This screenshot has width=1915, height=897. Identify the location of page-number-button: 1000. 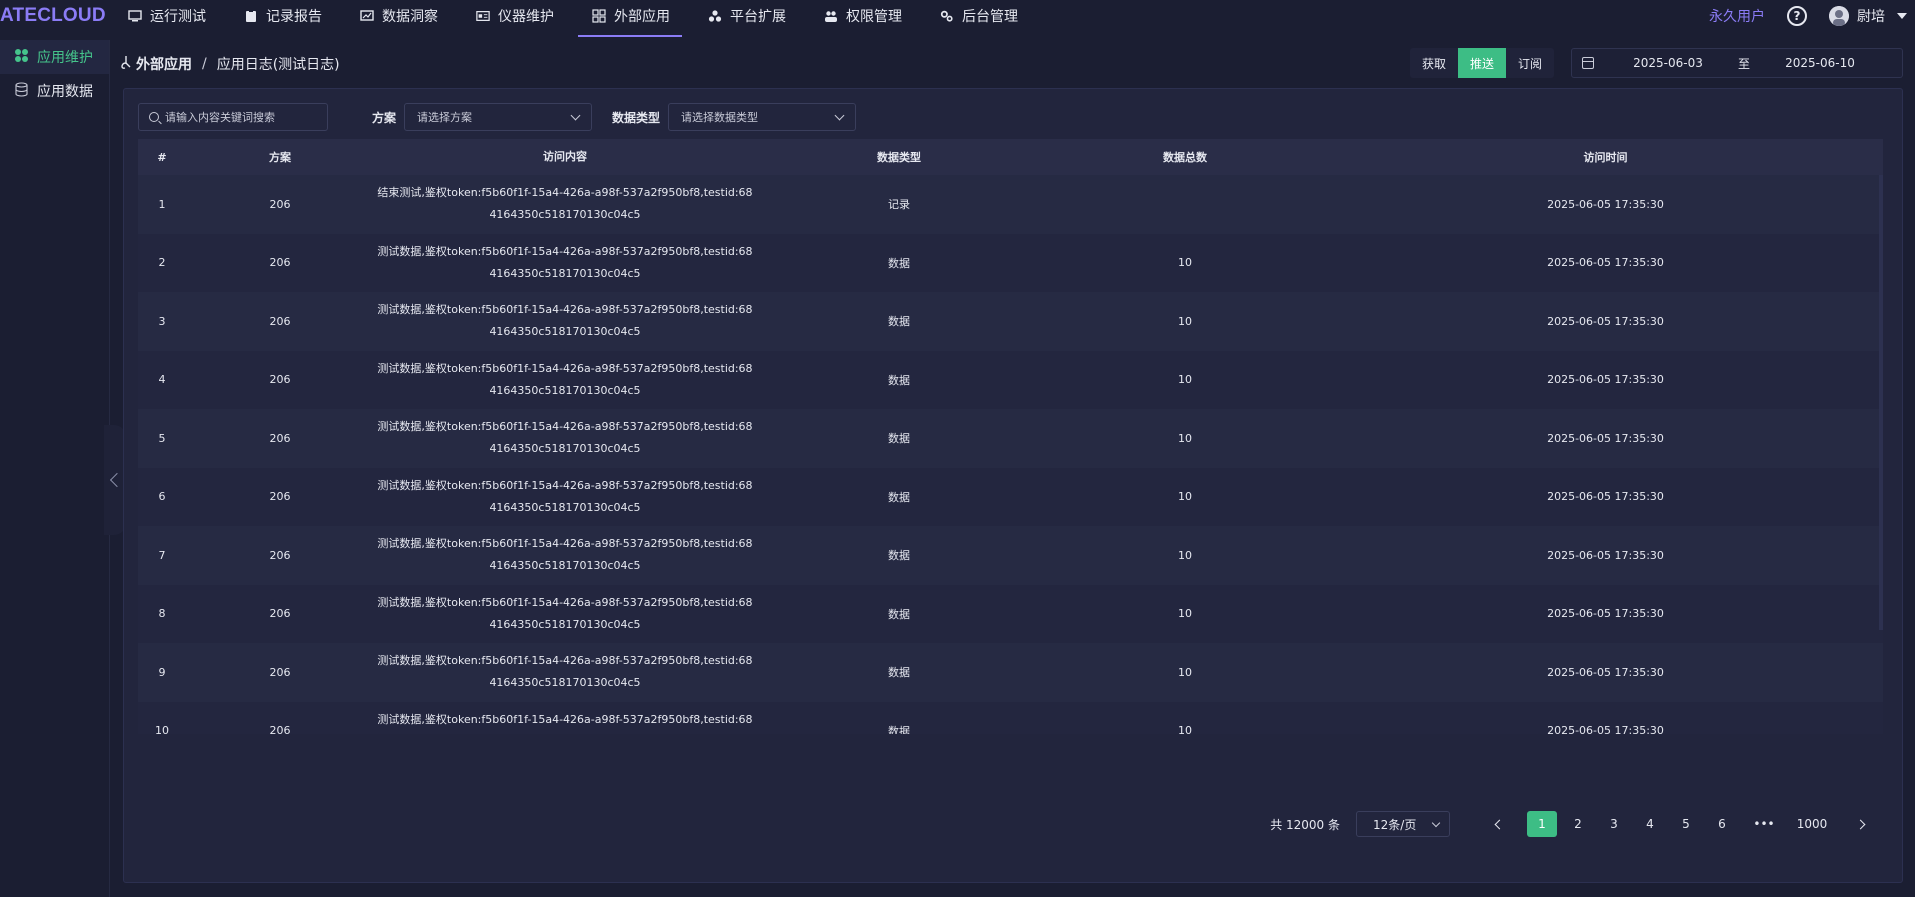
(1812, 824).